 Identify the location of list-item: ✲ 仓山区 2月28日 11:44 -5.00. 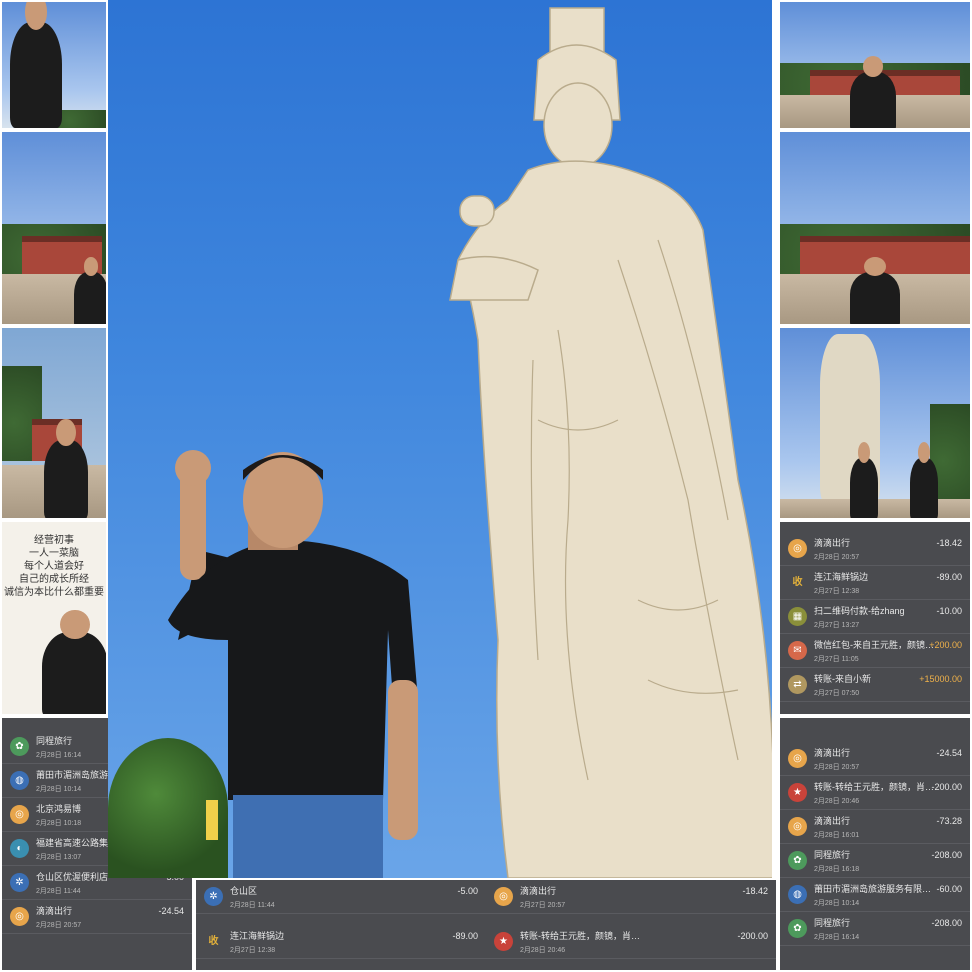
(341, 897).